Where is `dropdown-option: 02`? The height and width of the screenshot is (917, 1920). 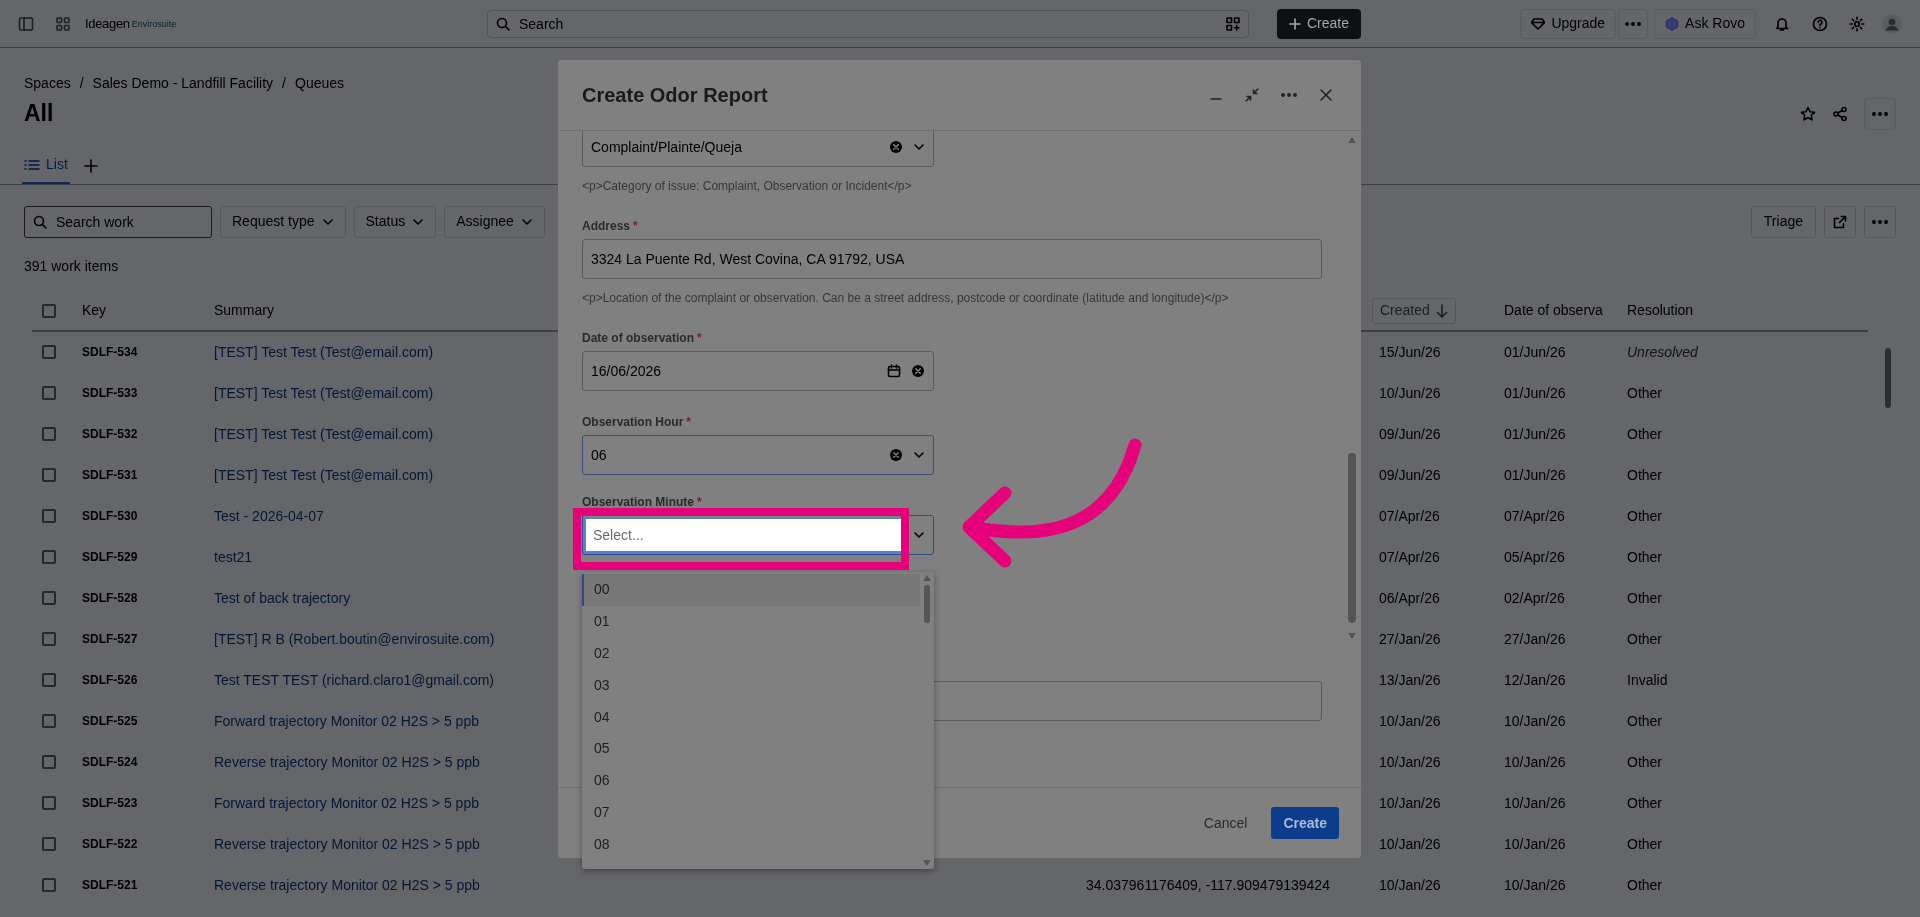 dropdown-option: 02 is located at coordinates (751, 653).